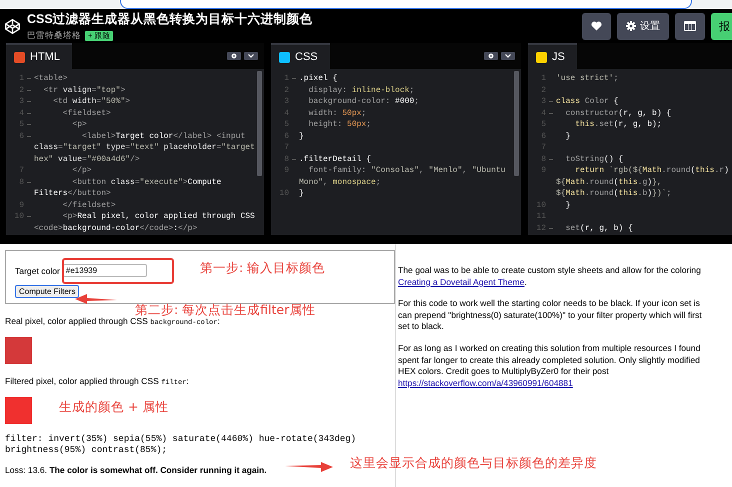 Image resolution: width=732 pixels, height=487 pixels. Describe the element at coordinates (81, 170) in the screenshot. I see `code-line: </p>` at that location.